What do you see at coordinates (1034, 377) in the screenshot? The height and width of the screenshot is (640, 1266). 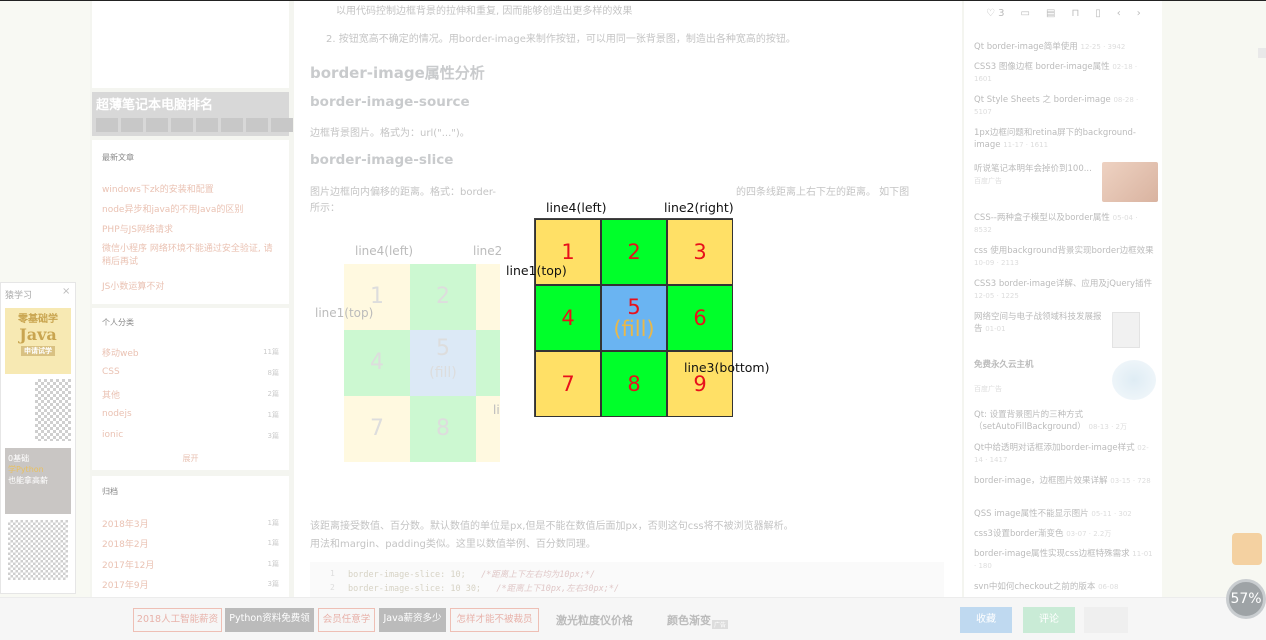 I see `ad-article: 免费永久云主机 百度广告` at bounding box center [1034, 377].